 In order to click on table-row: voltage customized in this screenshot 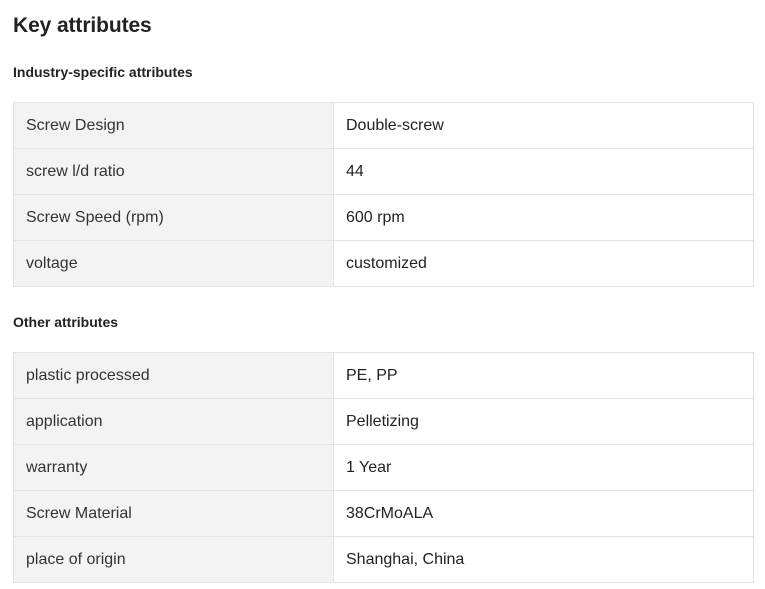, I will do `click(383, 263)`.